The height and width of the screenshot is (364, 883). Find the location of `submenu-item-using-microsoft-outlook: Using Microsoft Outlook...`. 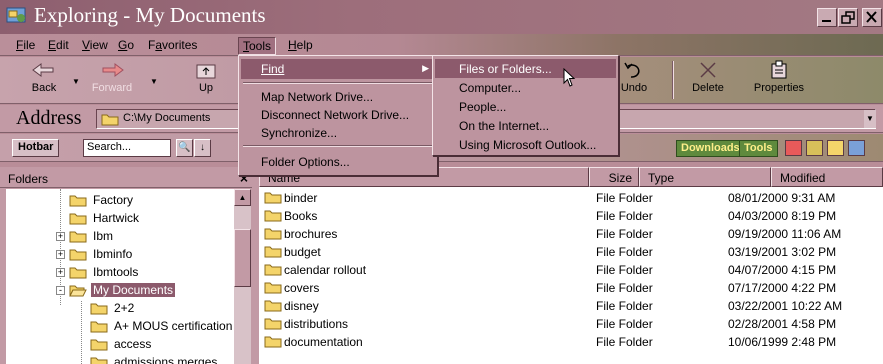

submenu-item-using-microsoft-outlook: Using Microsoft Outlook... is located at coordinates (525, 144).